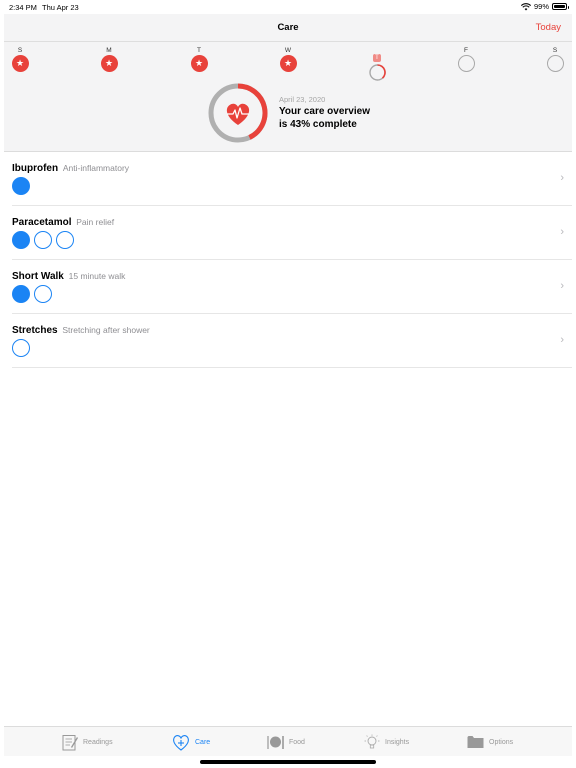  I want to click on task-ibuprofen: Ibuprofen Anti-inflammatory ›, so click(292, 179).